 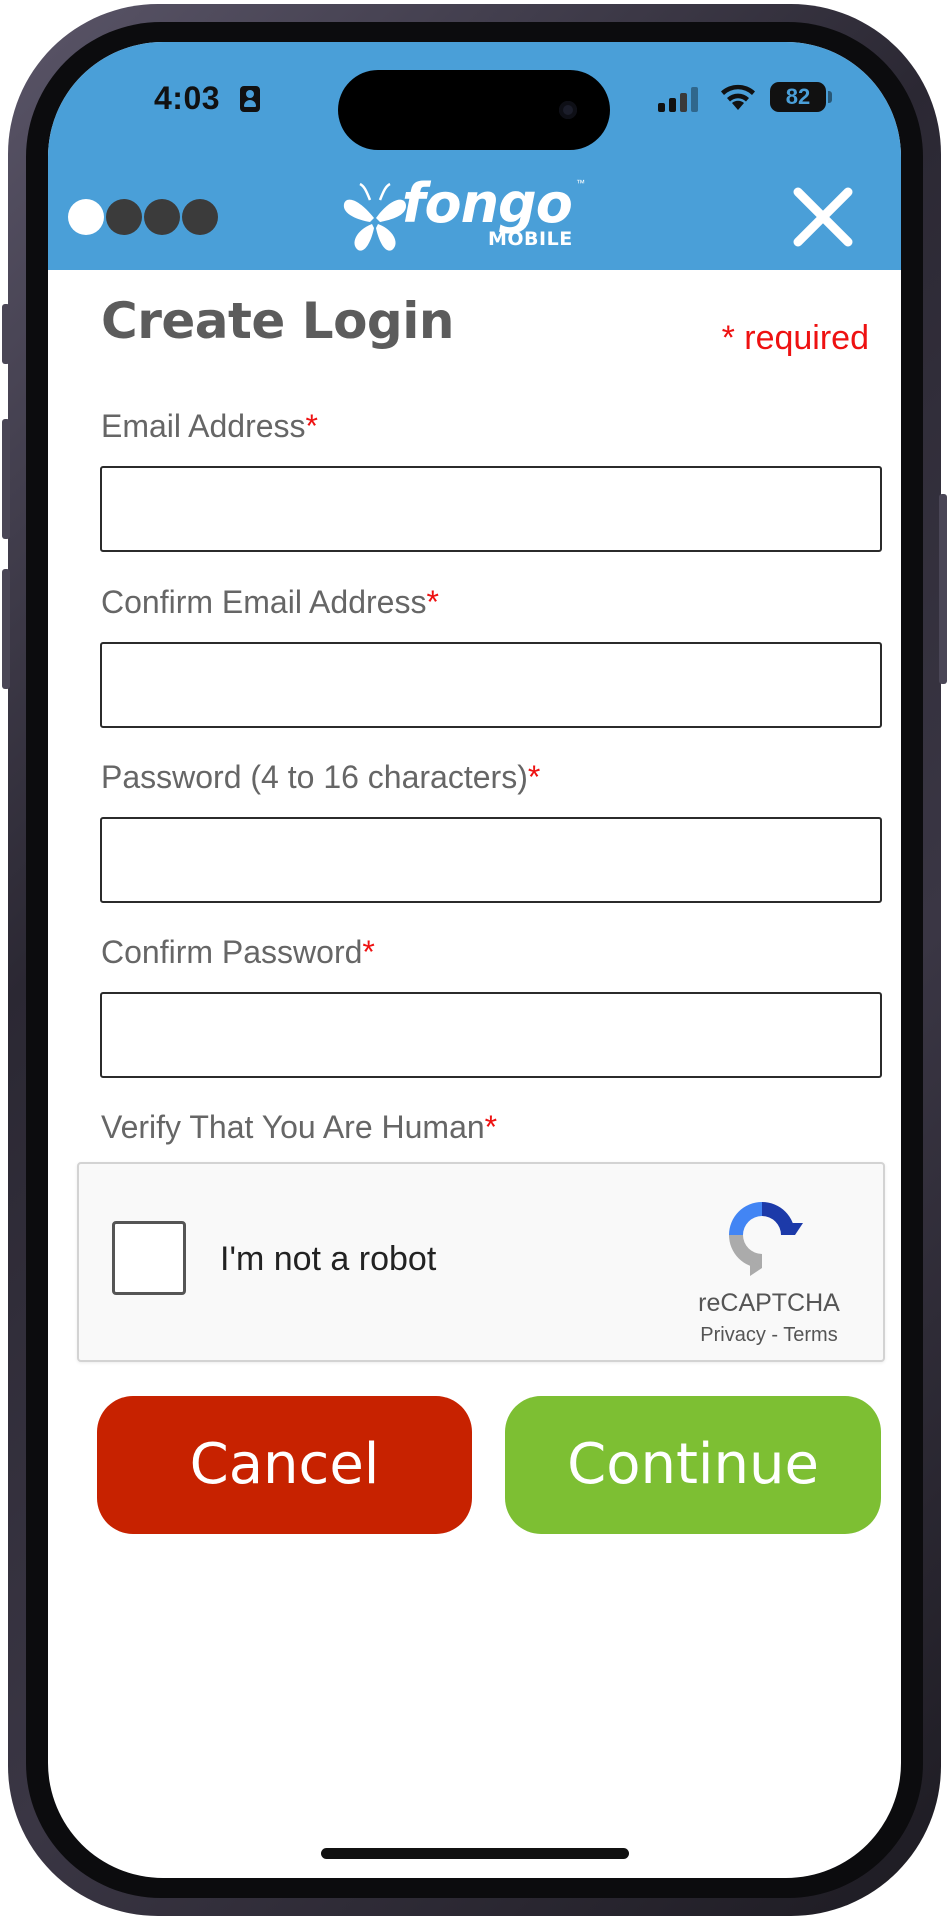 I want to click on recaptcha-privacy-link: Privacy, so click(x=733, y=1335).